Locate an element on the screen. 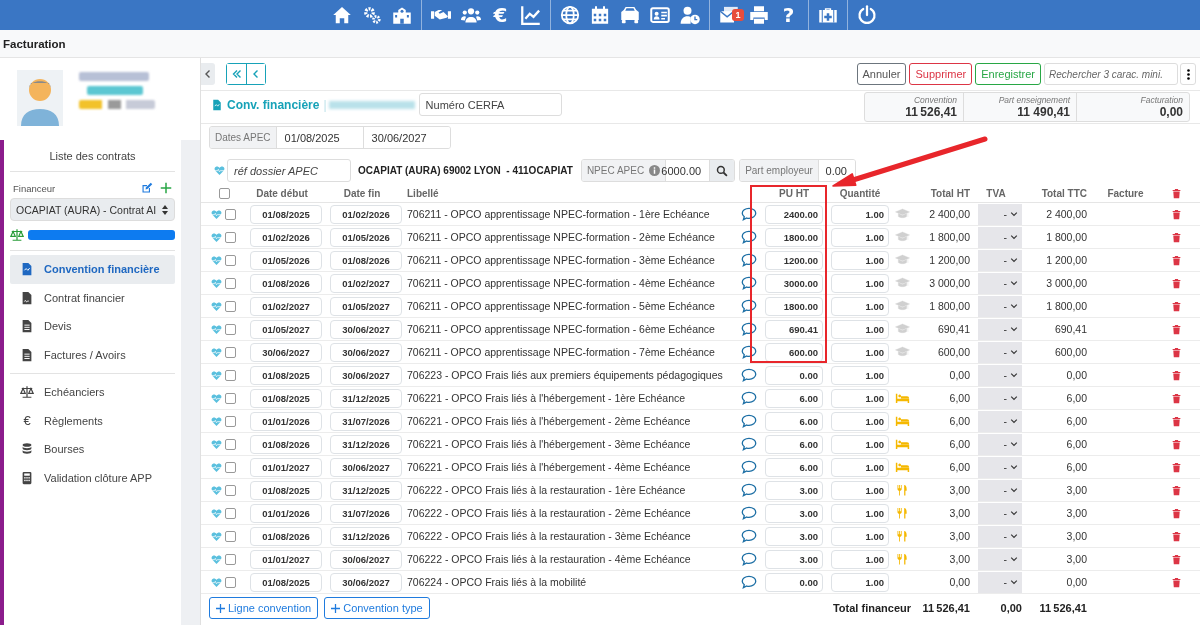  start-date-field: 01/01/2027 is located at coordinates (286, 559).